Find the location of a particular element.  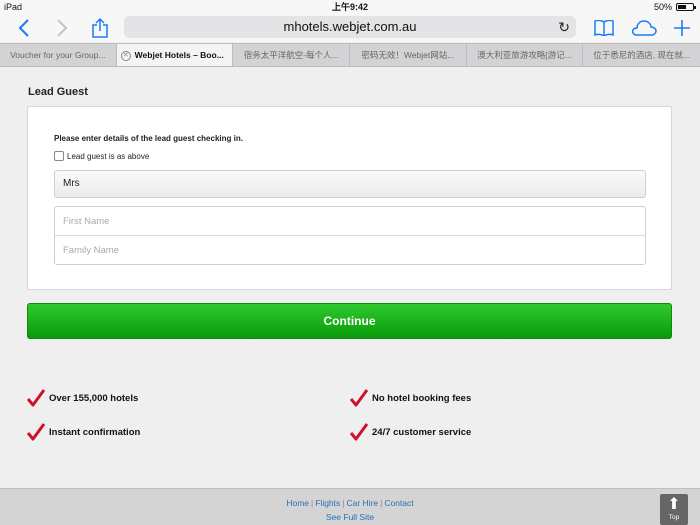

feature-label: Instant confirmation is located at coordinates (95, 432).